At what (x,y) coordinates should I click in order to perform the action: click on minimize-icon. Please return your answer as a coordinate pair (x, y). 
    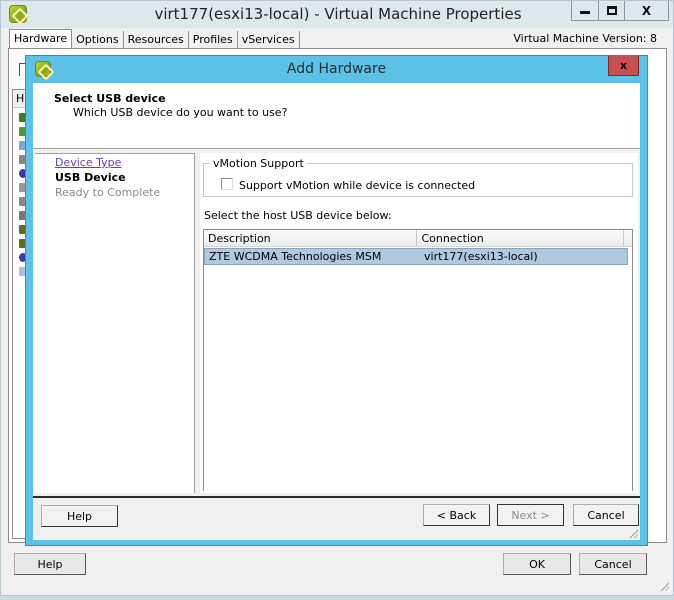
    Looking at the image, I should click on (585, 12).